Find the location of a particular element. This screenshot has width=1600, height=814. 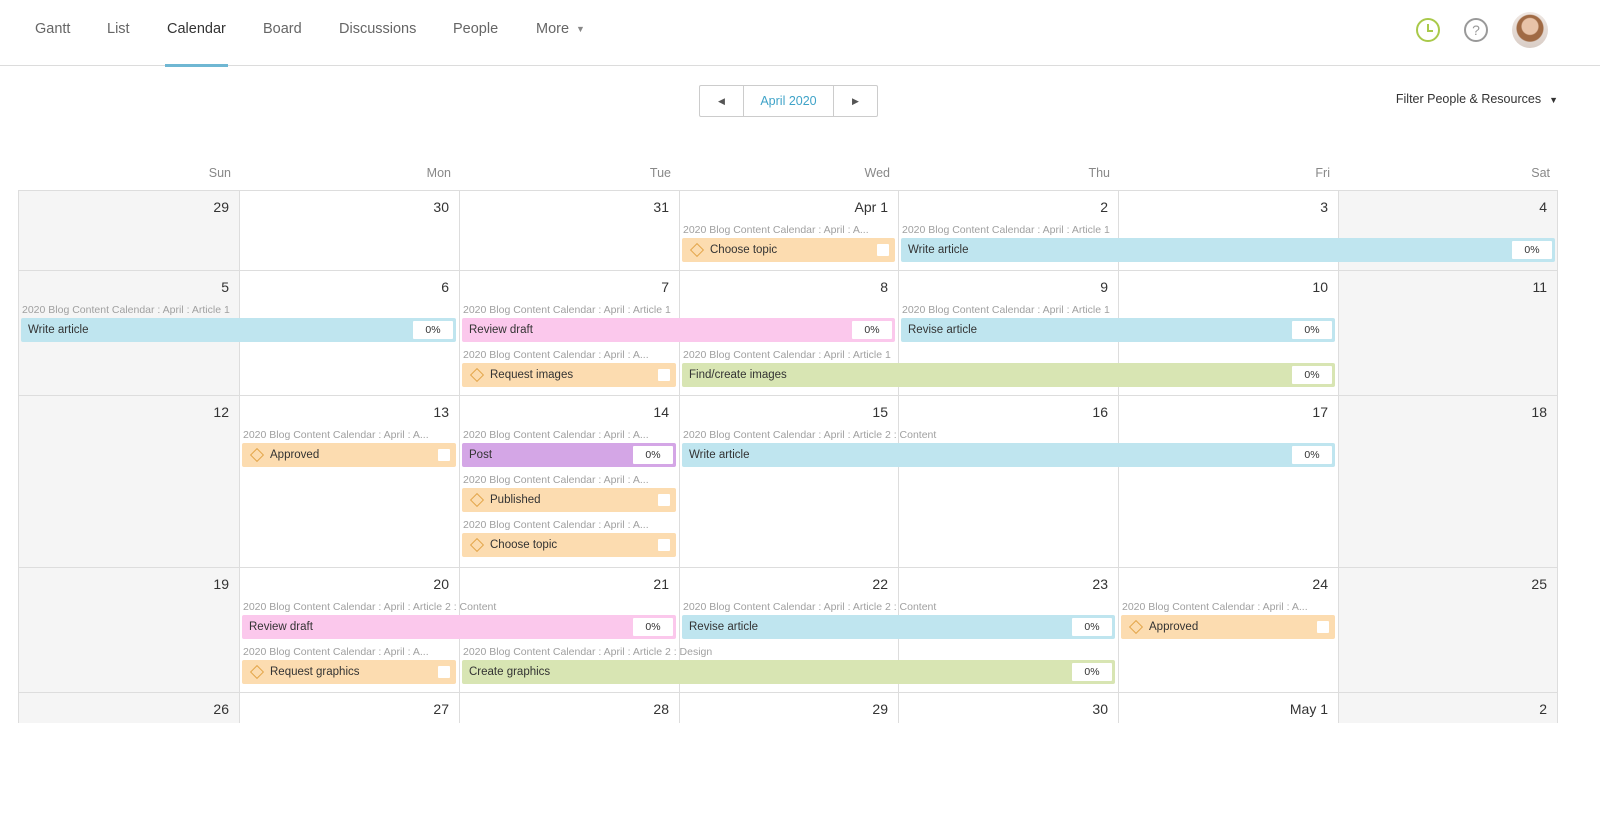

day-cell: 11 is located at coordinates (1448, 333).